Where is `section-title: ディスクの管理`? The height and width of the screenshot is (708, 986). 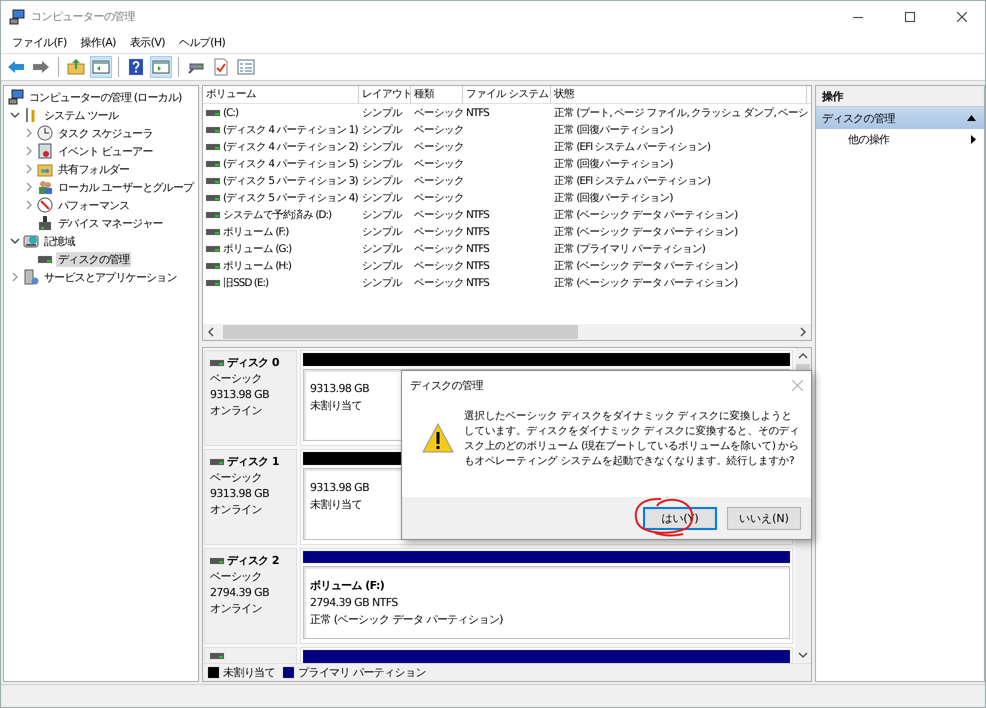 section-title: ディスクの管理 is located at coordinates (858, 118).